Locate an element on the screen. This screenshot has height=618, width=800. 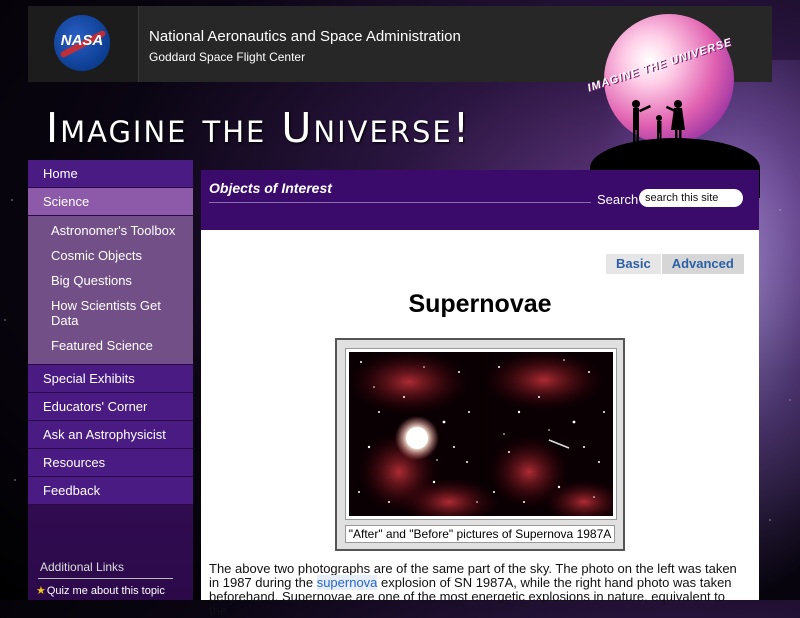
sidebar-item-home: Home is located at coordinates (110, 174).